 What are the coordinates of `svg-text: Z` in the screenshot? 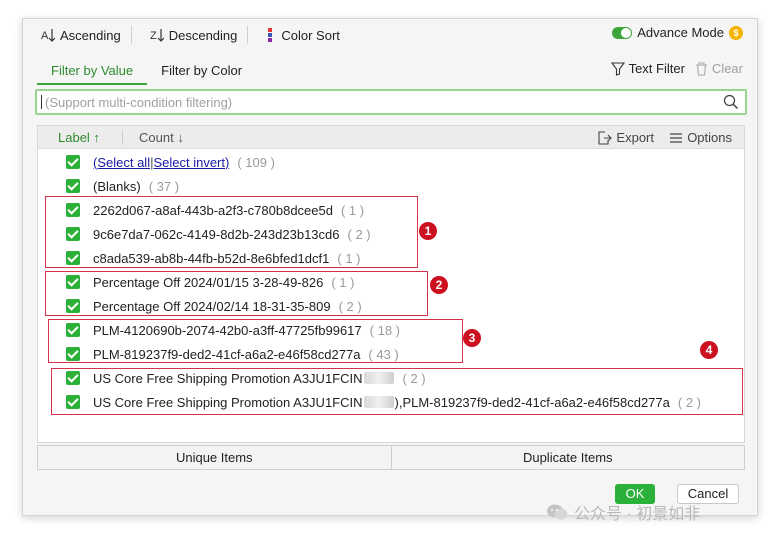 It's located at (153, 36).